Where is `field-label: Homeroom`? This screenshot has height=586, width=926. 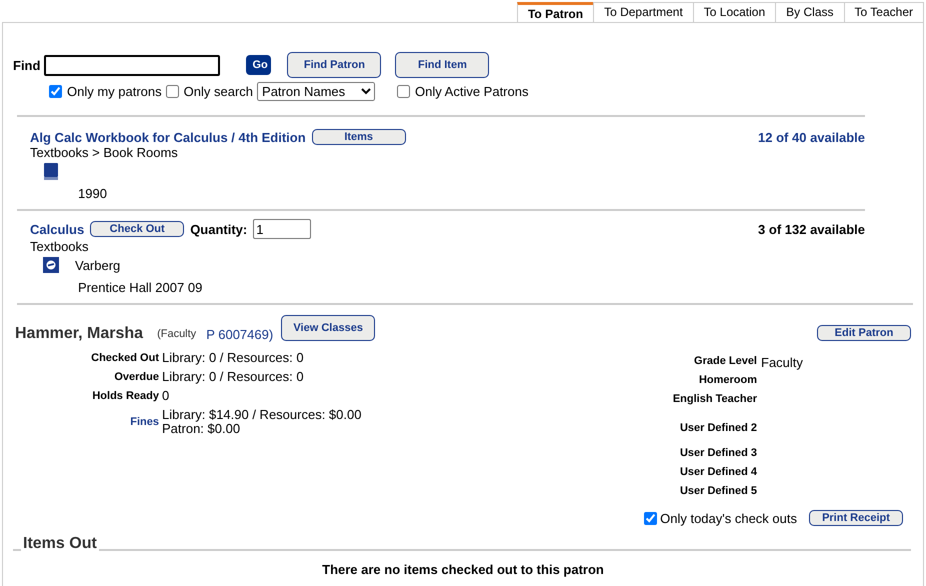
field-label: Homeroom is located at coordinates (727, 381).